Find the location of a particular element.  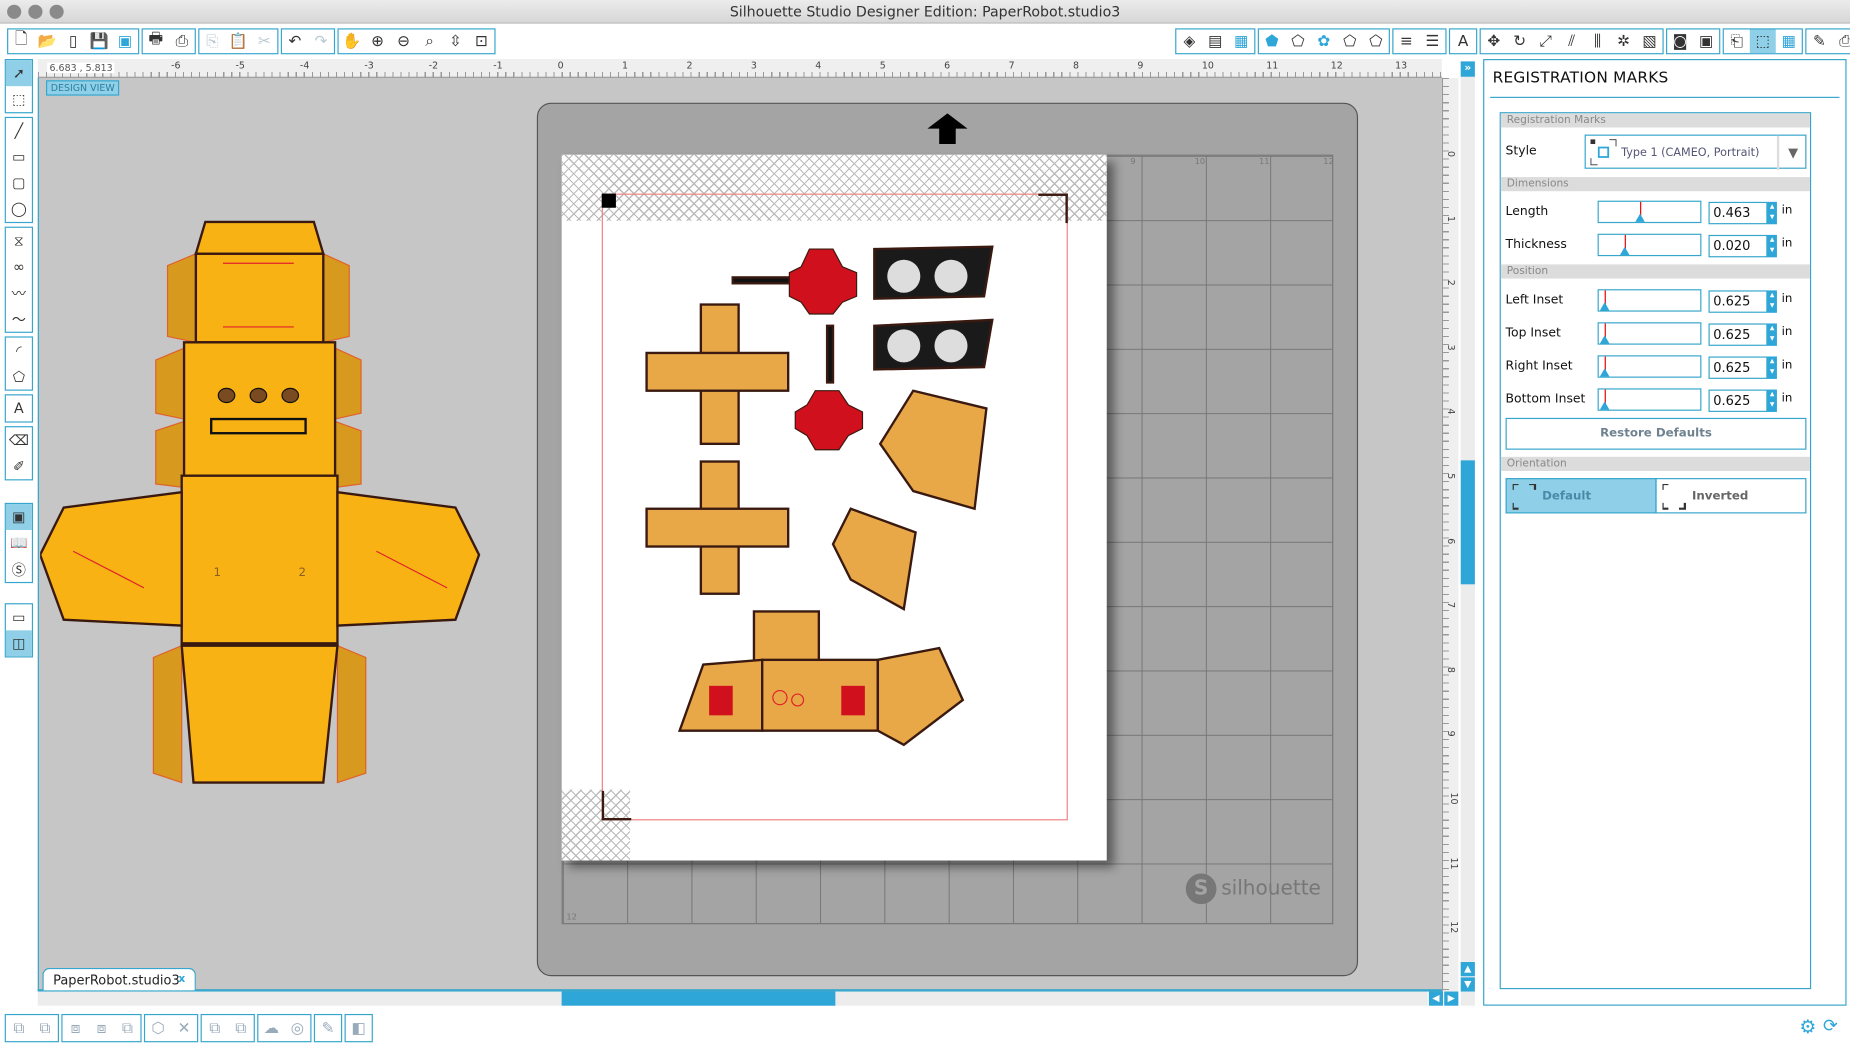

zoom-out-icon: ⊖ is located at coordinates (404, 42).